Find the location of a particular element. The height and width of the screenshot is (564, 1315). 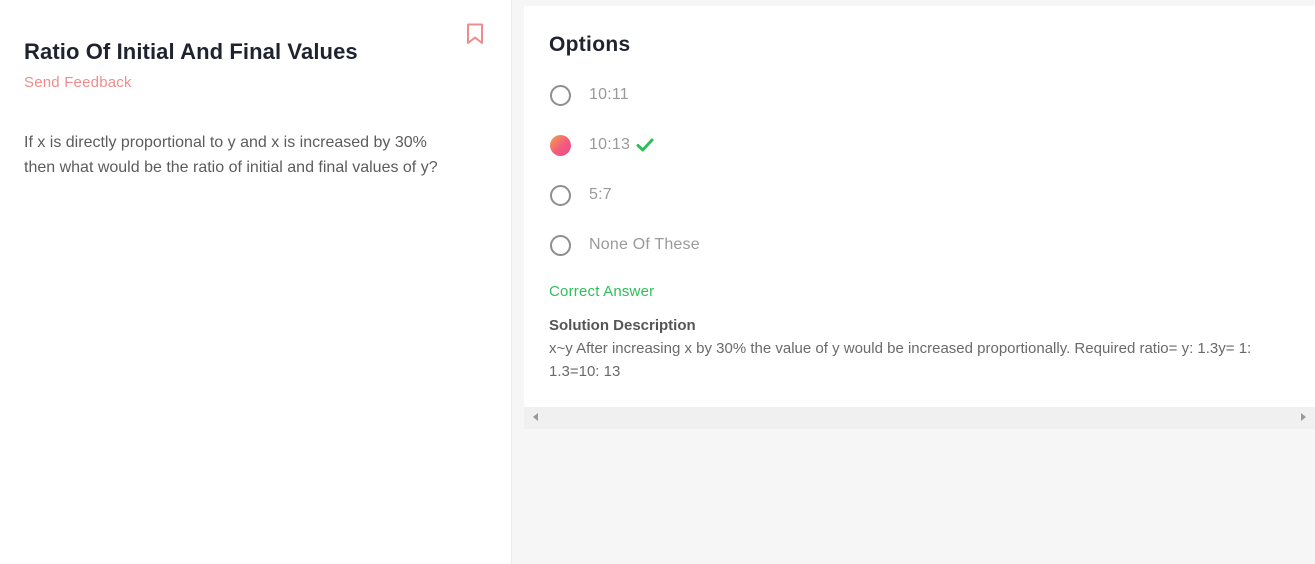

scroll-right-arrow-icon is located at coordinates (1303, 417).